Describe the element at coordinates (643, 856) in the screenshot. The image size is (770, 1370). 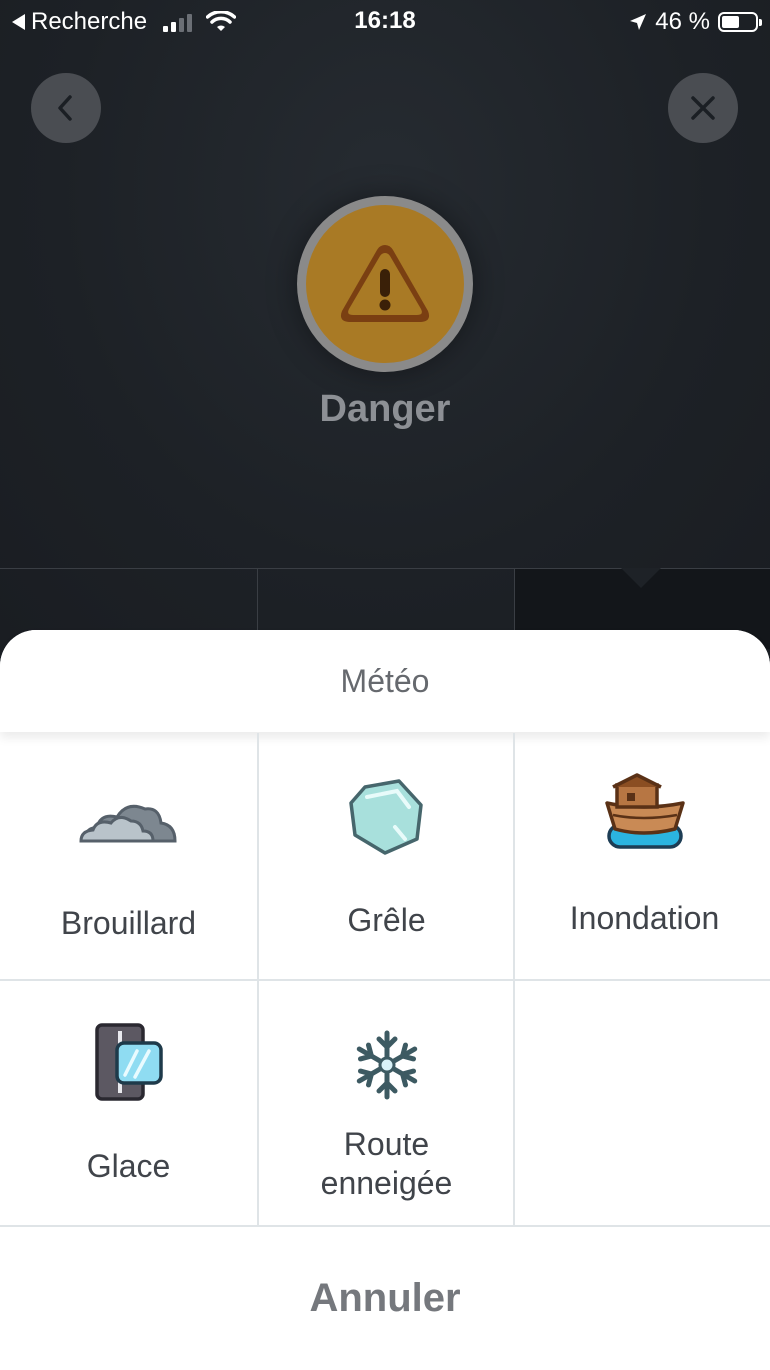
I see `option-inondation: Inondation` at that location.